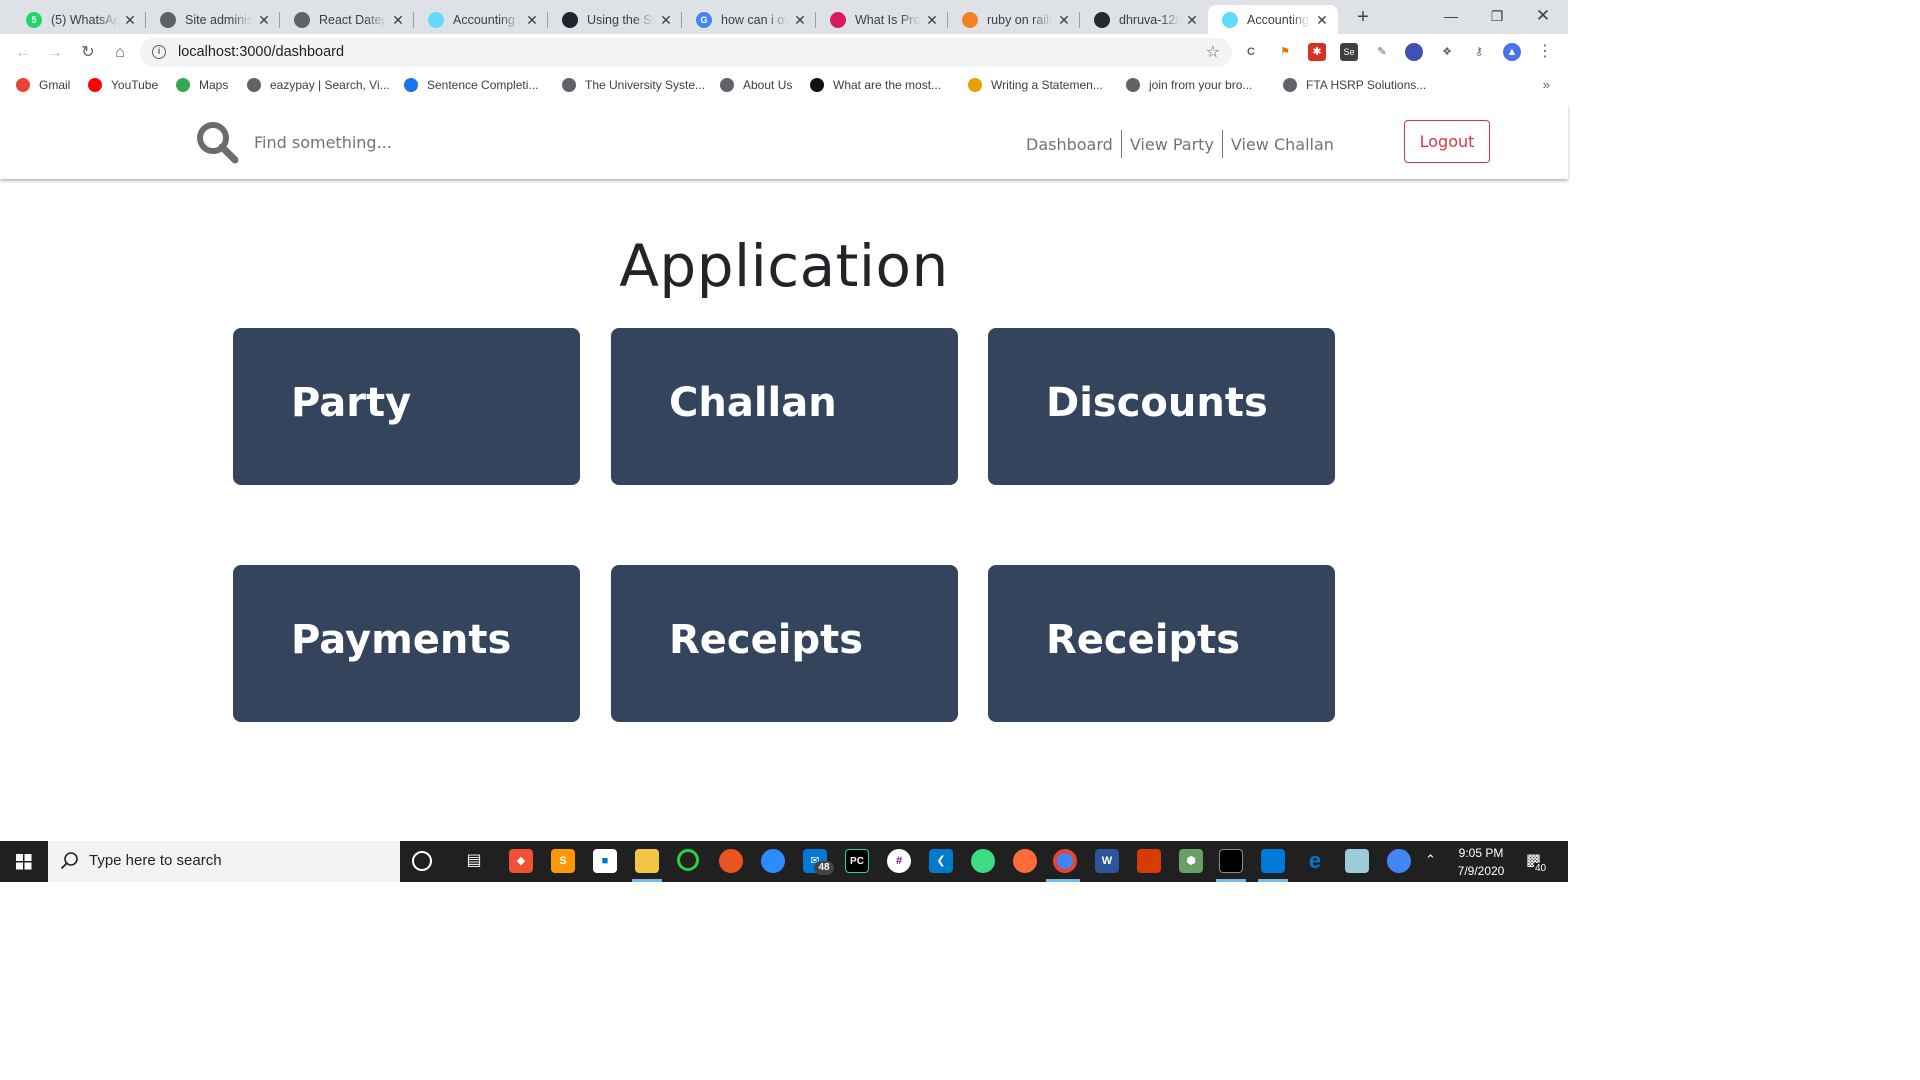 The width and height of the screenshot is (1920, 1080). Describe the element at coordinates (1213, 52) in the screenshot. I see `bookmark-star-icon: ☆` at that location.